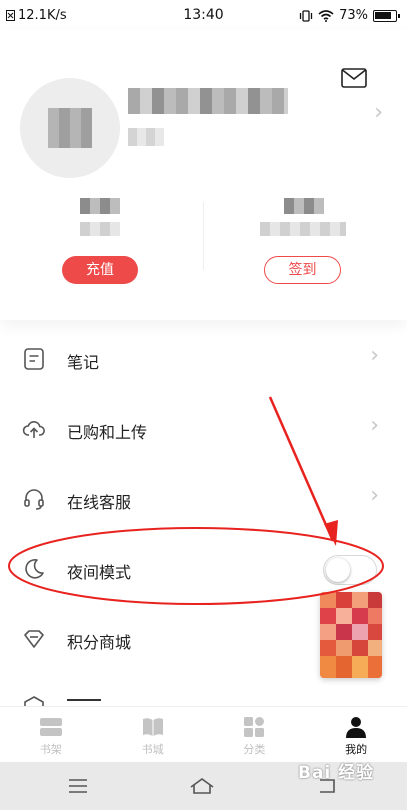 Image resolution: width=407 pixels, height=810 pixels. What do you see at coordinates (50, 727) in the screenshot?
I see `bookshelf-icon` at bounding box center [50, 727].